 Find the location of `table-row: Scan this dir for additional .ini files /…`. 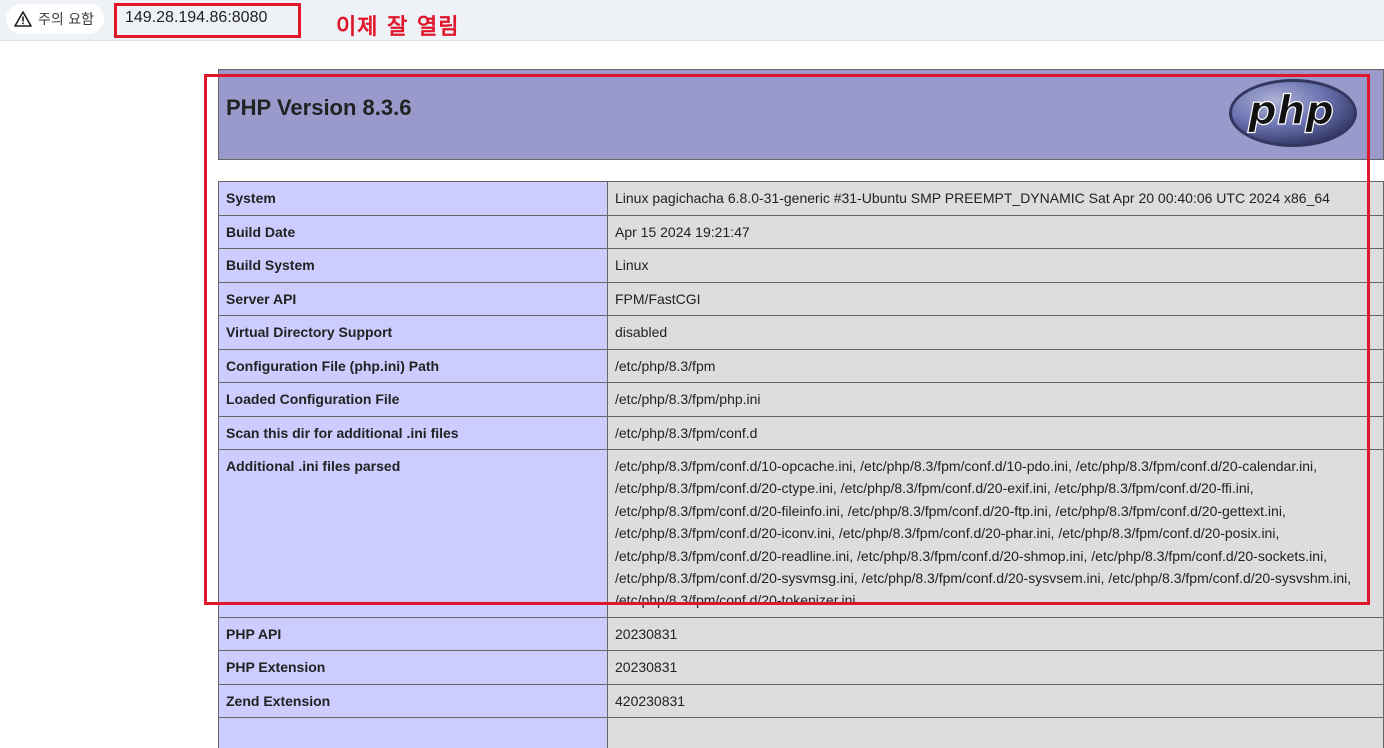

table-row: Scan this dir for additional .ini files /… is located at coordinates (801, 432).